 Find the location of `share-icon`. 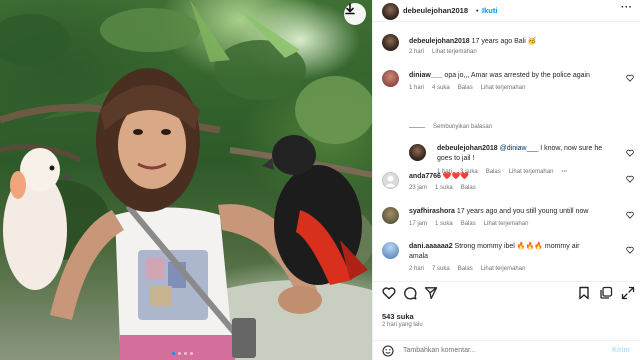

share-icon is located at coordinates (431, 293).